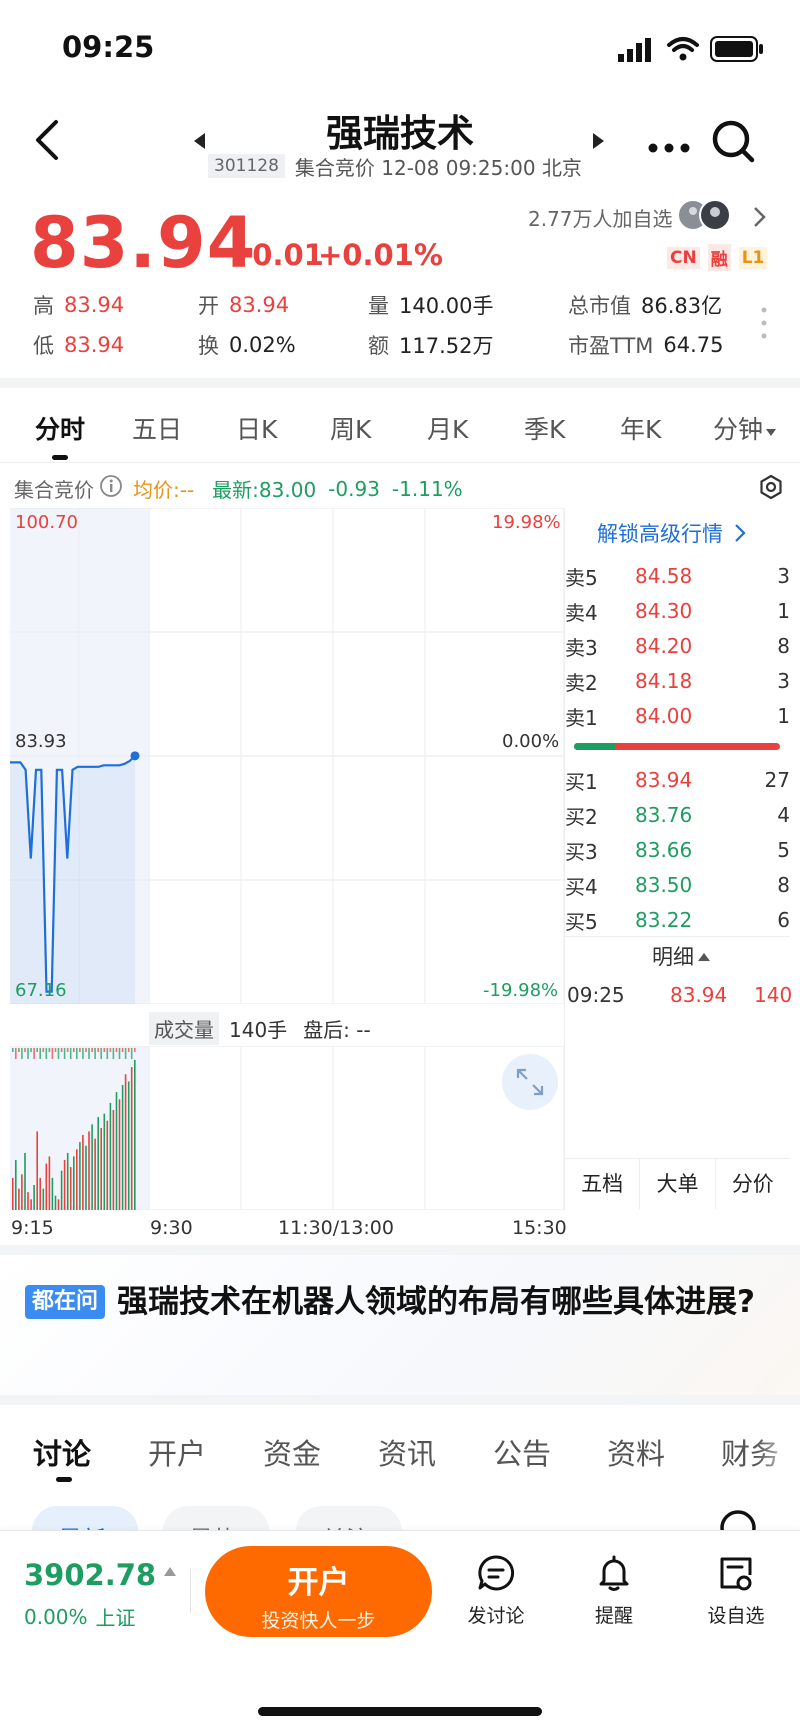 Image resolution: width=800 pixels, height=1731 pixels. What do you see at coordinates (600, 217) in the screenshot?
I see `watchers-count: 2.77万人加自选` at bounding box center [600, 217].